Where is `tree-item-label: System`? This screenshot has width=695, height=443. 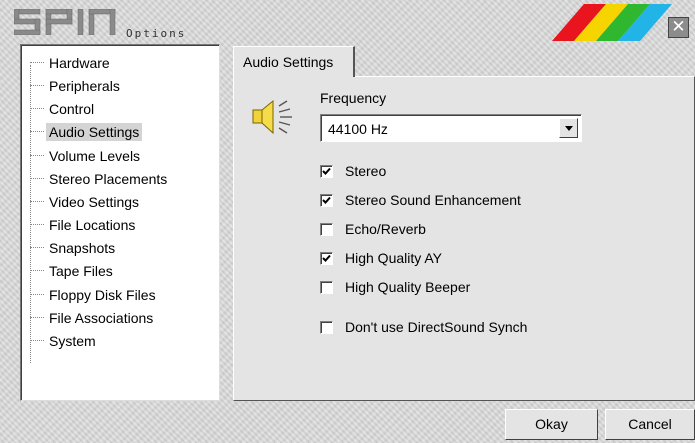 tree-item-label: System is located at coordinates (72, 340).